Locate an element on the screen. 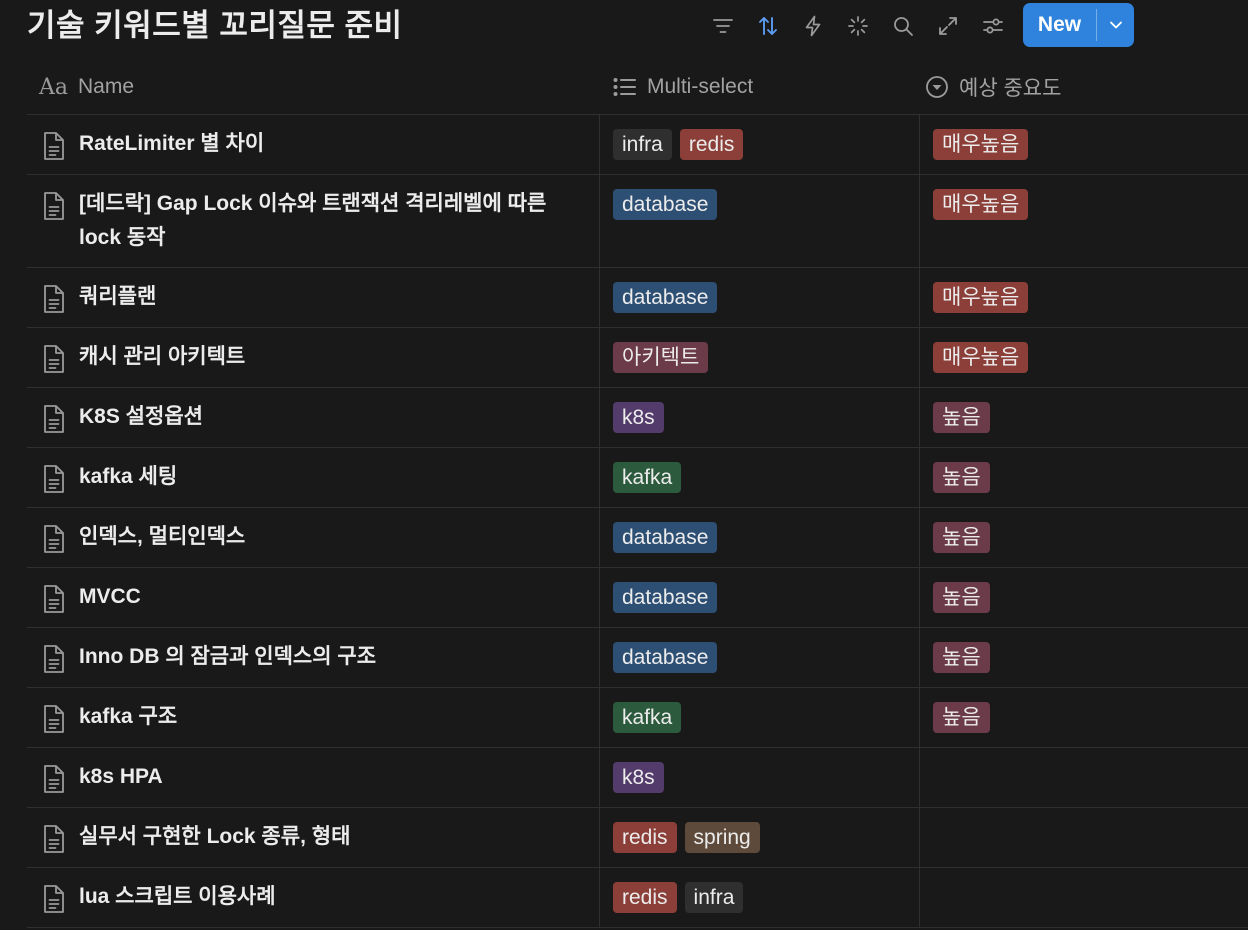 This screenshot has height=930, width=1248. cell-name: kafka 세팅 is located at coordinates (313, 477).